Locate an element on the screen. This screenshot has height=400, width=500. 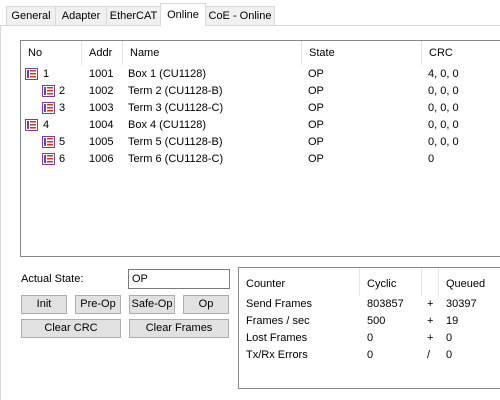
tab-label: General is located at coordinates (31, 16).